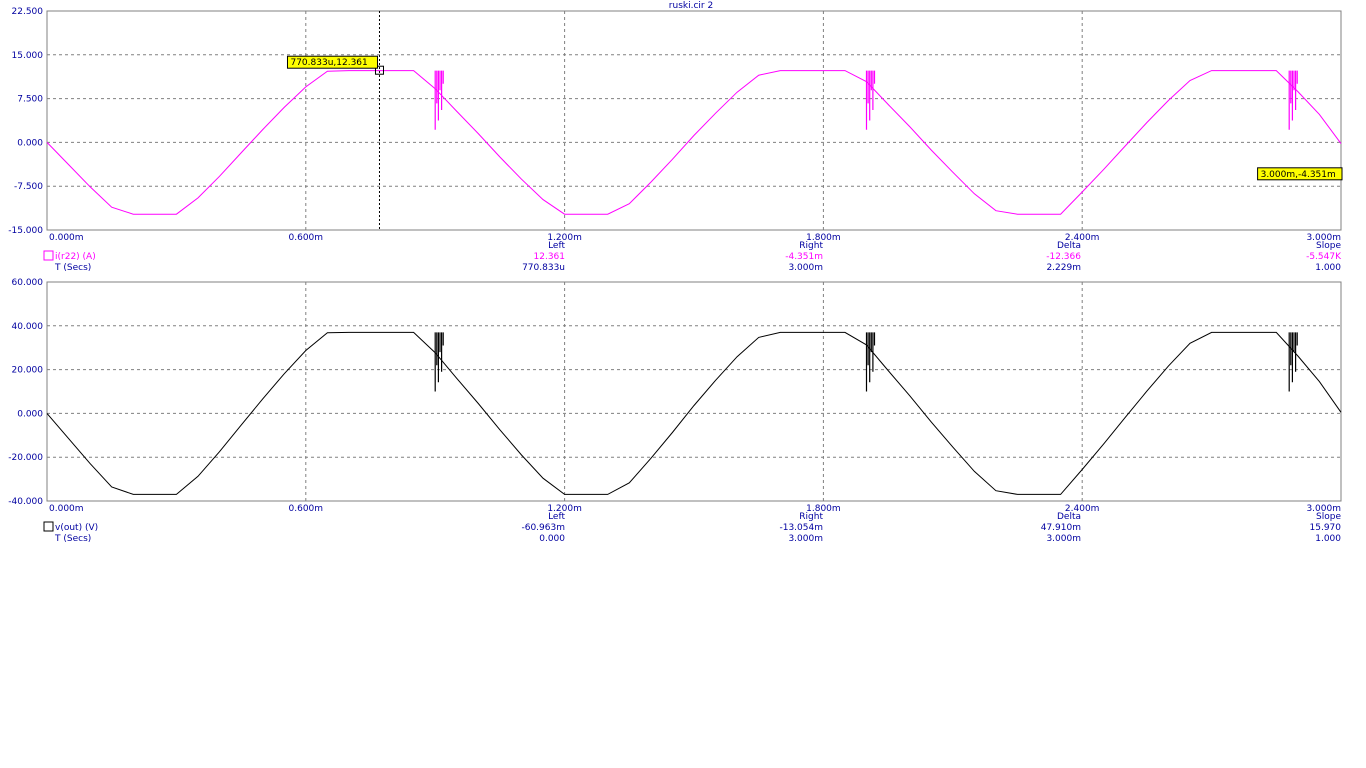 The image size is (1366, 768). Describe the element at coordinates (28, 283) in the screenshot. I see `y-tick-label: 60.000` at that location.